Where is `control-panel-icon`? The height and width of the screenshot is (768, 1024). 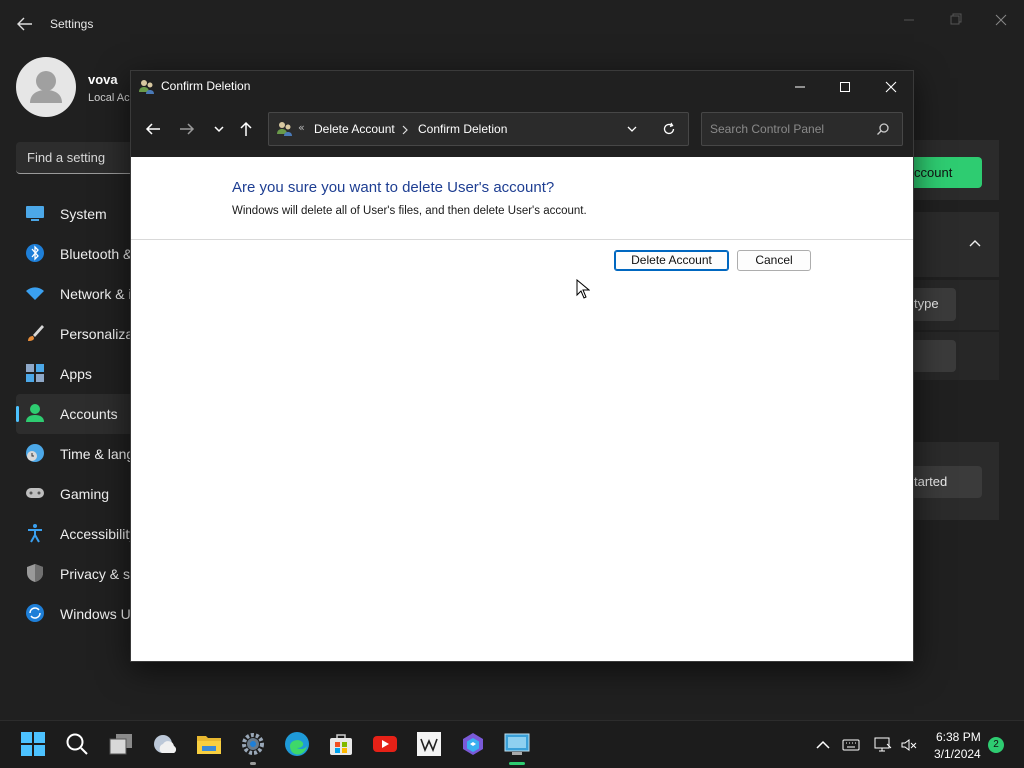 control-panel-icon is located at coordinates (517, 744).